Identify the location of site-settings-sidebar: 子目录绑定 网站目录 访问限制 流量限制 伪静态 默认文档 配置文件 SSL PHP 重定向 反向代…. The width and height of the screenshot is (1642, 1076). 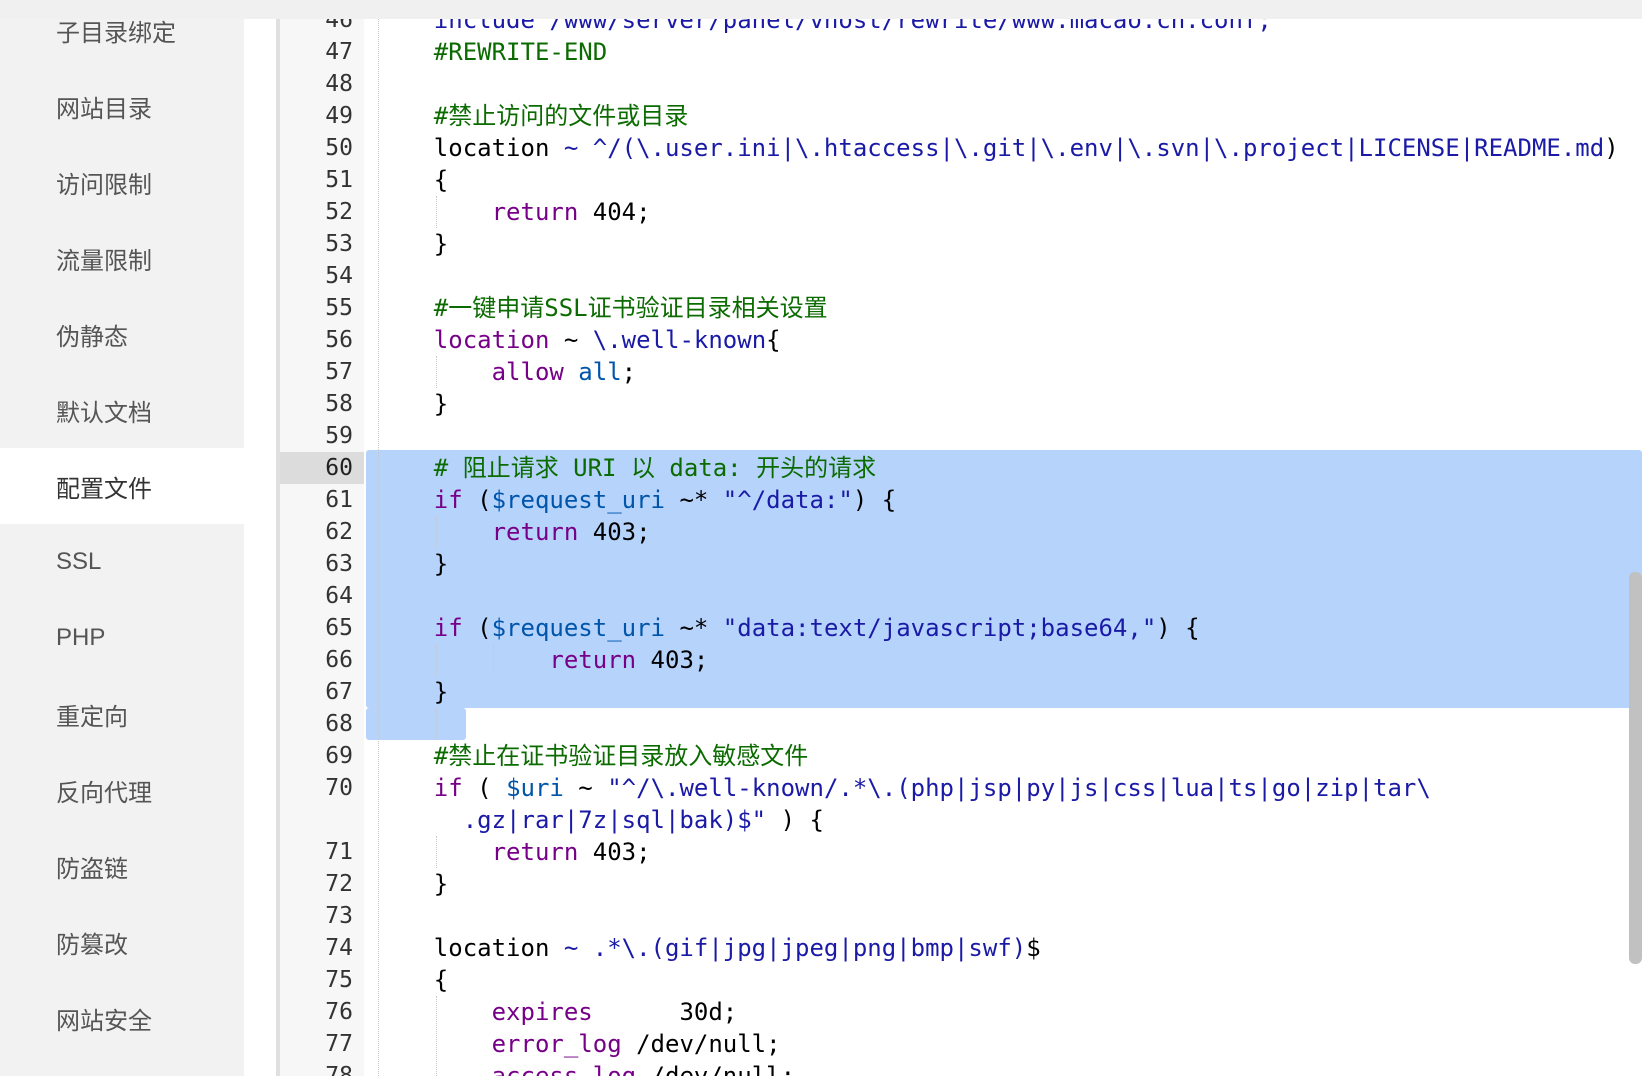
(122, 538).